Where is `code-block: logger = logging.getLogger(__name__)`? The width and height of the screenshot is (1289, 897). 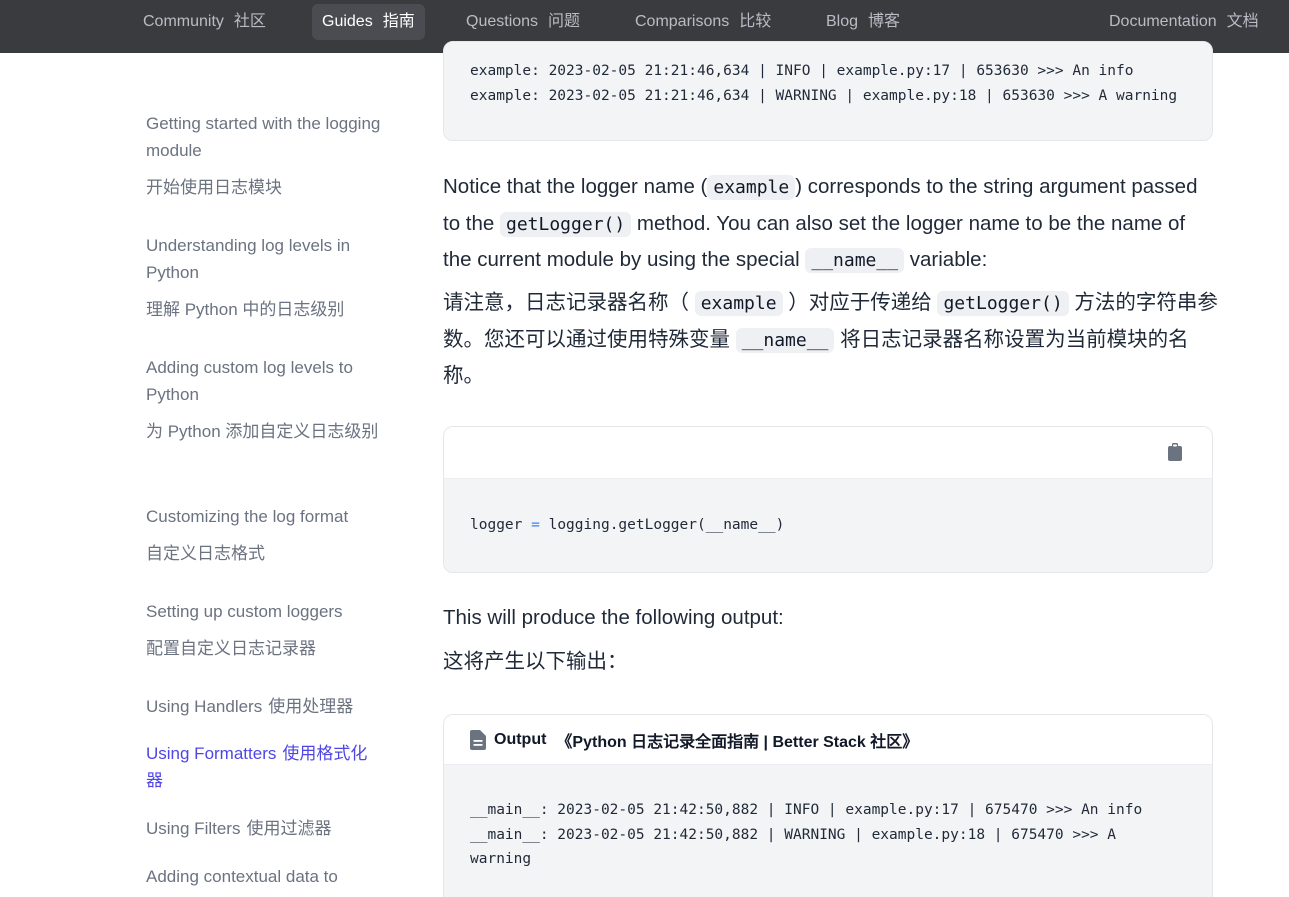 code-block: logger = logging.getLogger(__name__) is located at coordinates (828, 499).